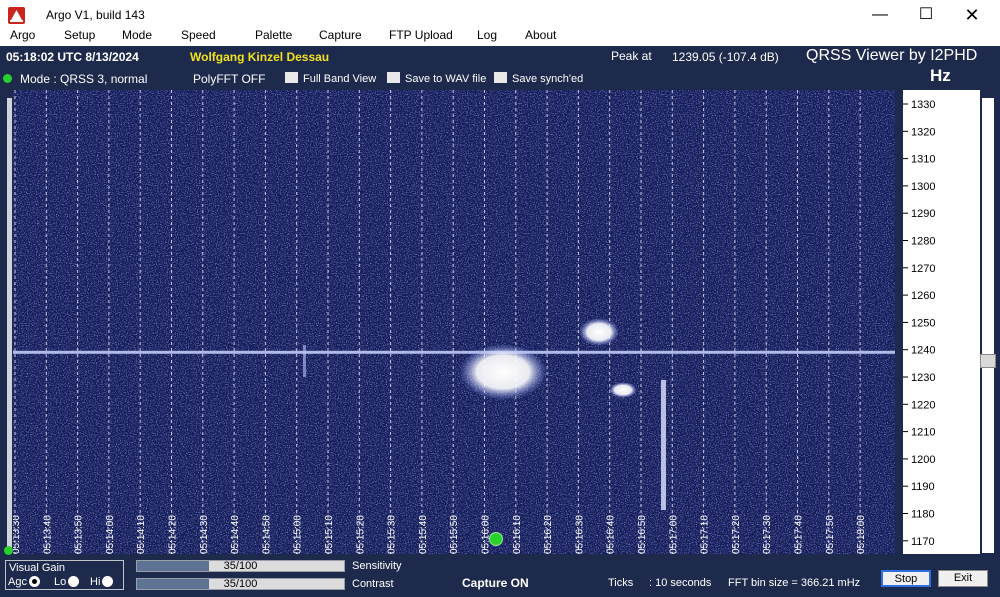  What do you see at coordinates (392, 534) in the screenshot?
I see `time-tick-label: 05:15:30` at bounding box center [392, 534].